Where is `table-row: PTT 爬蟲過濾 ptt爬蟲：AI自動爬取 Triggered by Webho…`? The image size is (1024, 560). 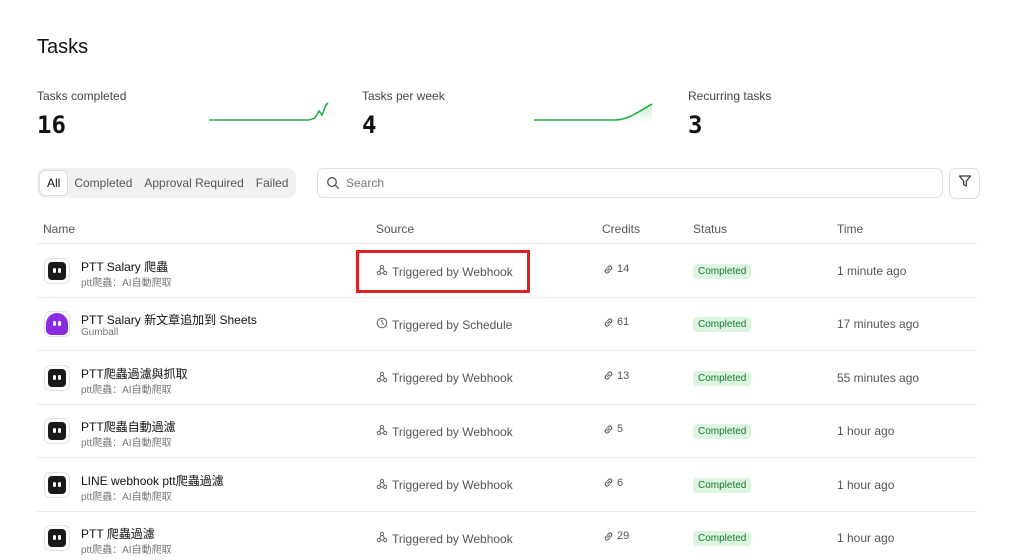 table-row: PTT 爬蟲過濾 ptt爬蟲：AI自動爬取 Triggered by Webho… is located at coordinates (507, 536).